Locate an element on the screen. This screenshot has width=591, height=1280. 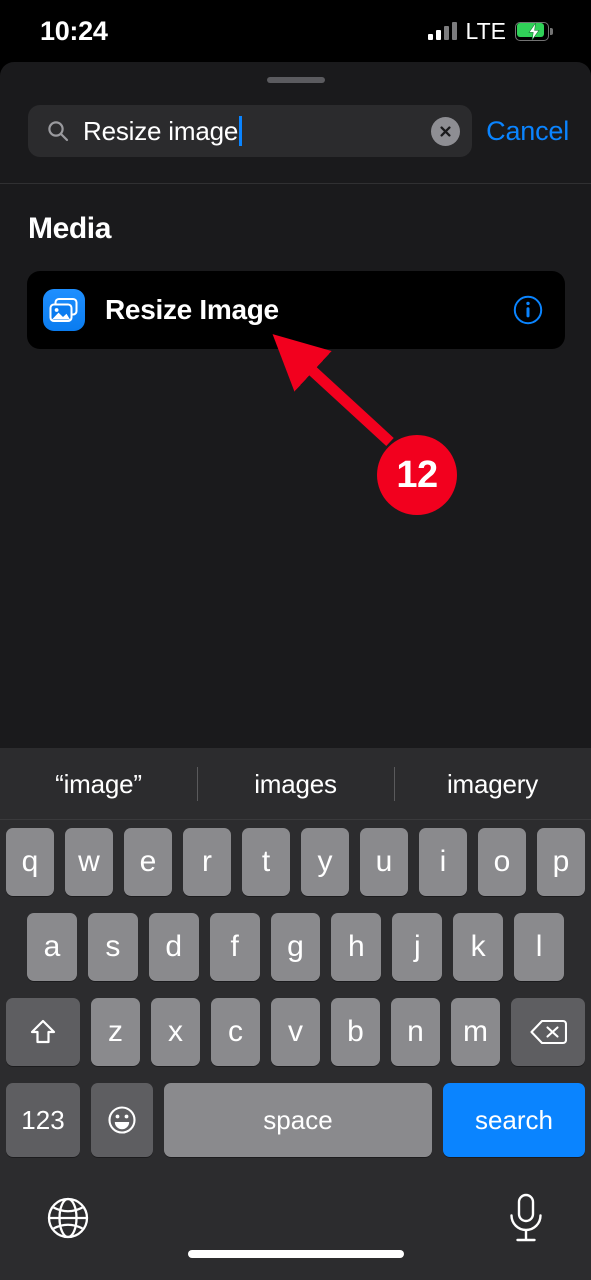
key-q: q is located at coordinates (30, 862).